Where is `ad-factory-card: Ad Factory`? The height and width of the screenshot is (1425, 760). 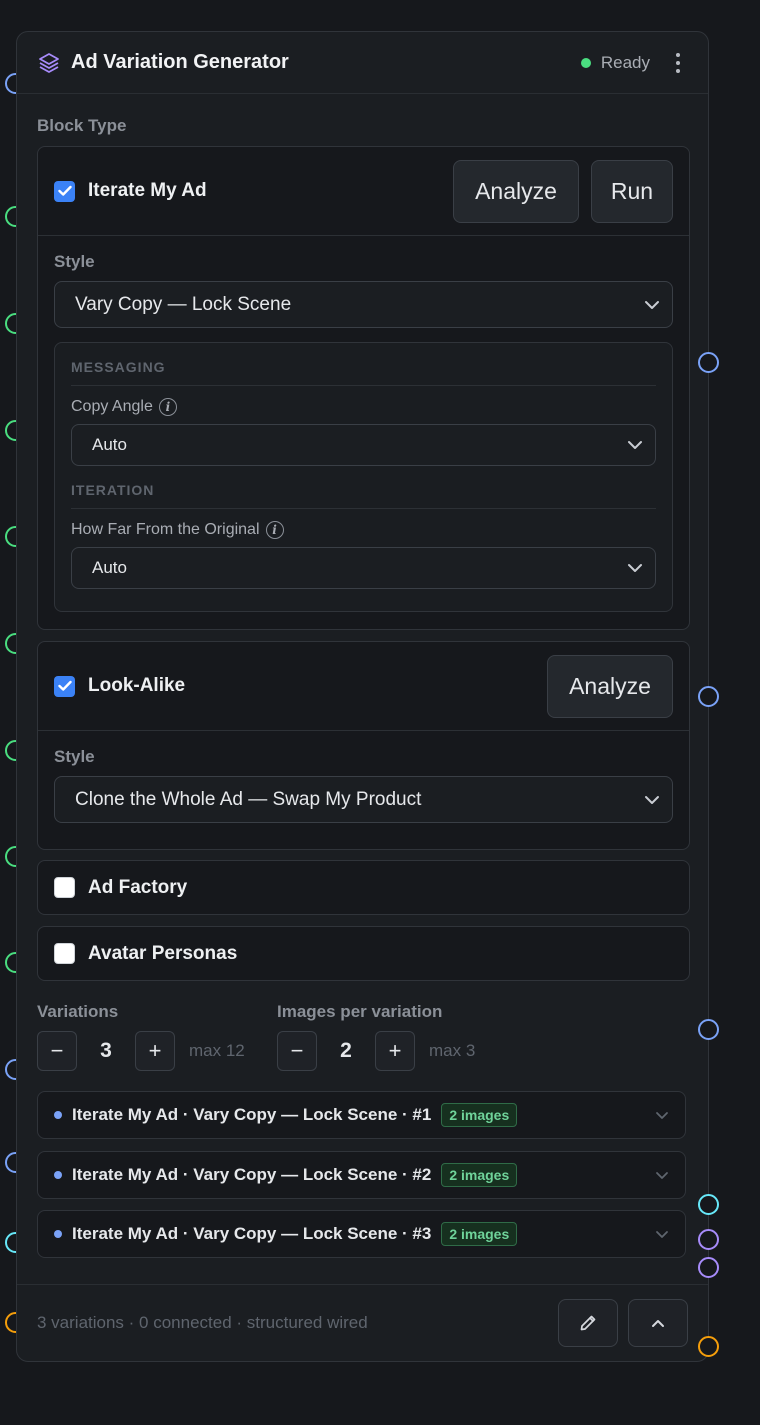
ad-factory-card: Ad Factory is located at coordinates (363, 887).